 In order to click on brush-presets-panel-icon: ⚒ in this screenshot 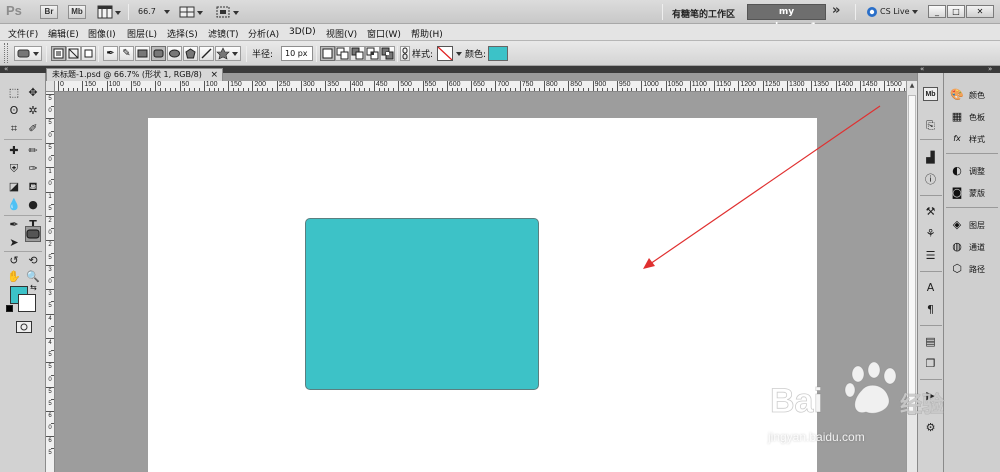, I will do `click(930, 212)`.